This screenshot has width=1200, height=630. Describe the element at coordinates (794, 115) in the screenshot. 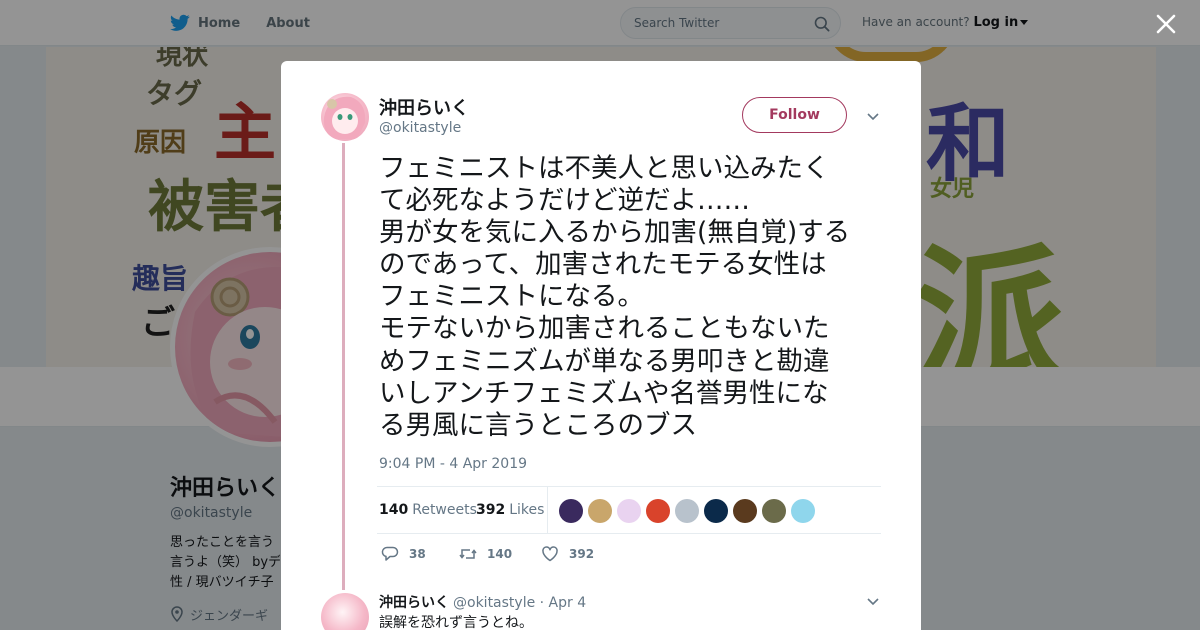

I see `follow-button: Follow` at that location.